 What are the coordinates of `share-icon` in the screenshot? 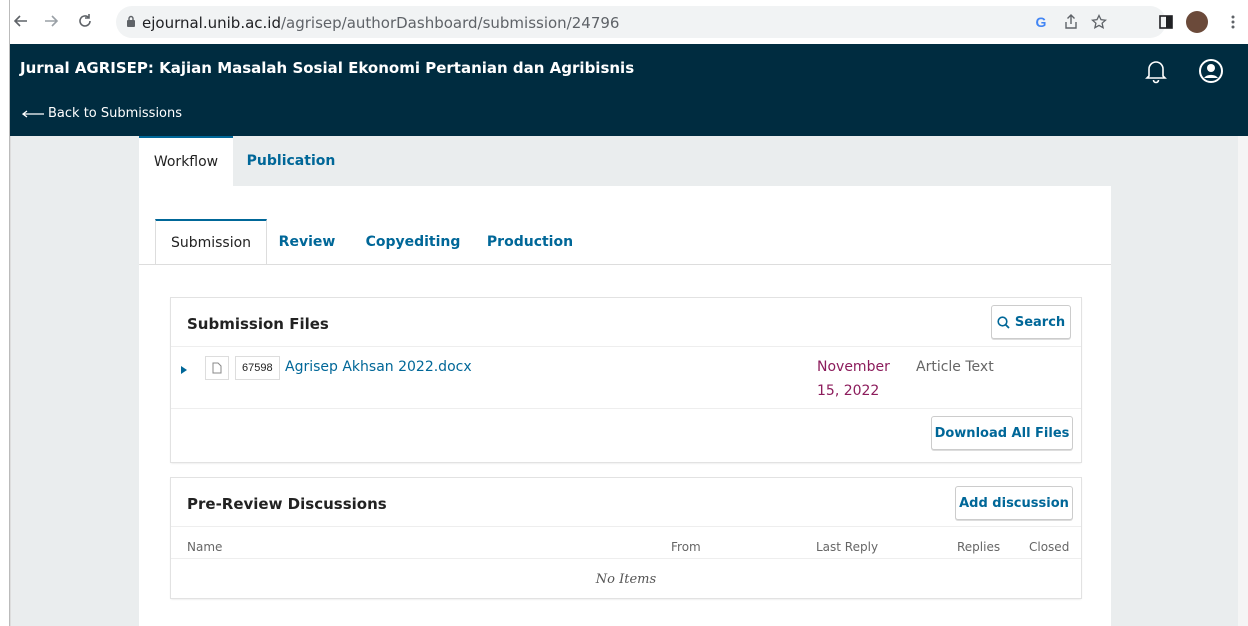 It's located at (1071, 22).